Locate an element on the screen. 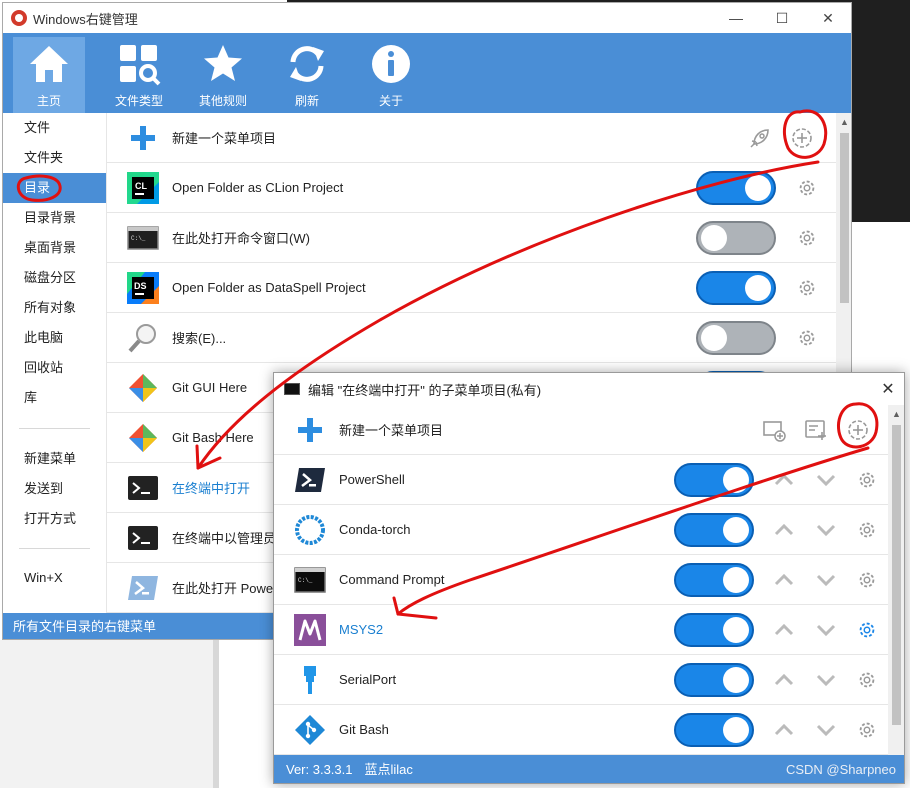  toolbar-other-rules-button: 其他规则 is located at coordinates (223, 75).